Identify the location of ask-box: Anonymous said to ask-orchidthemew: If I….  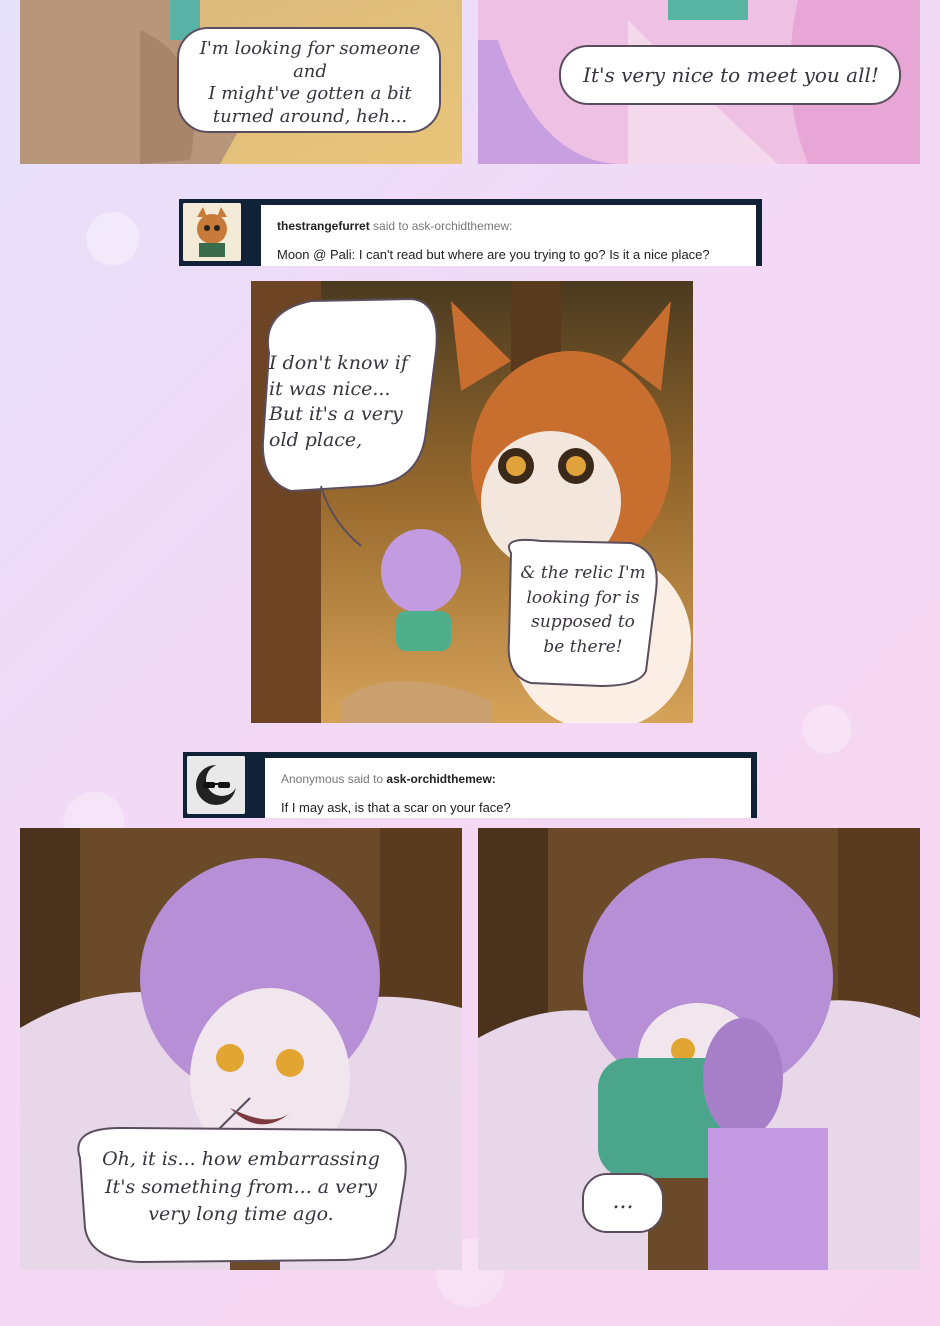
(470, 785).